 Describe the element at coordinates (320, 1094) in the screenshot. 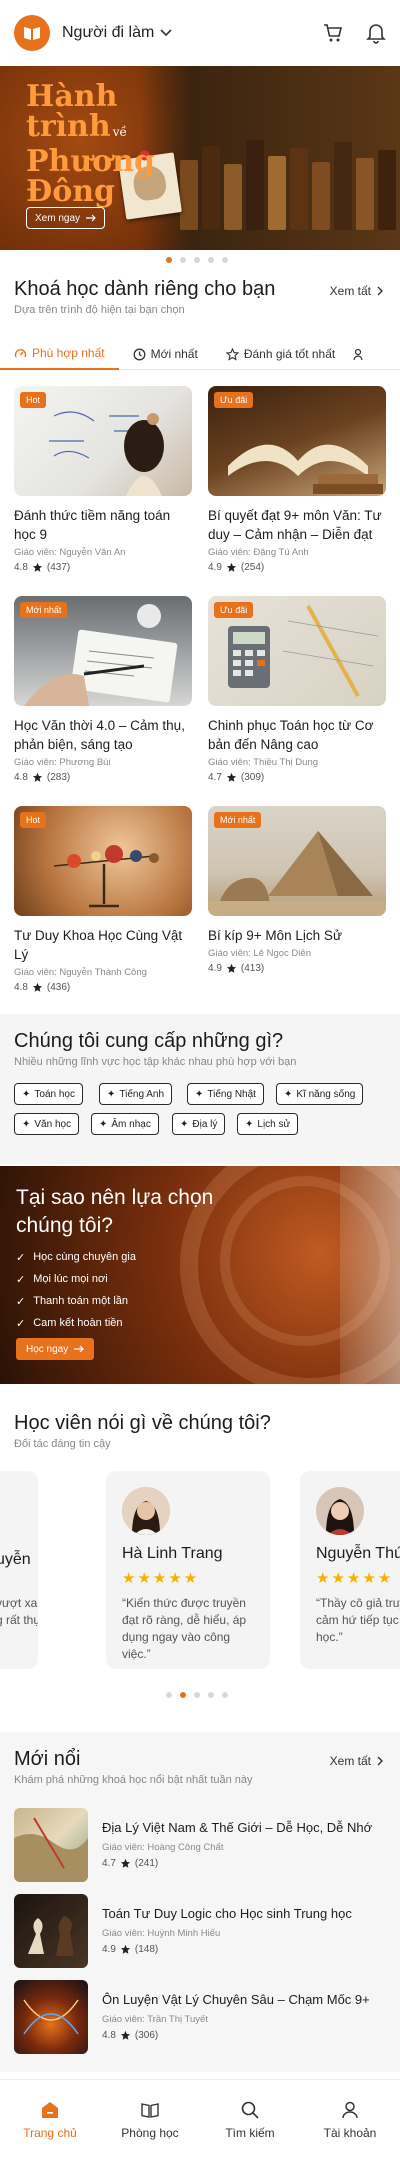

I see `chip-life-skills: ✦ Kĩ năng sống` at that location.